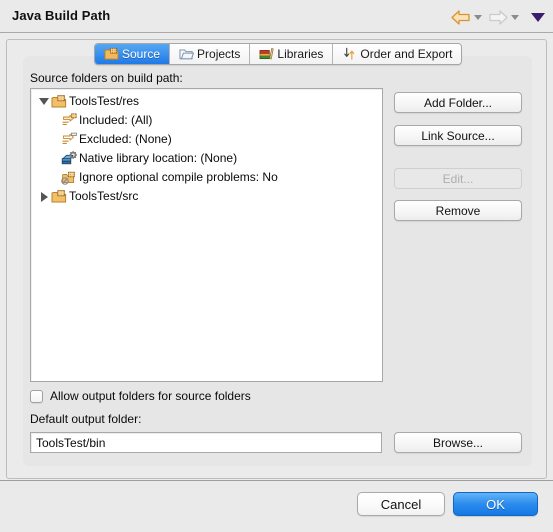 This screenshot has width=553, height=532. I want to click on tab-source: Source, so click(133, 54).